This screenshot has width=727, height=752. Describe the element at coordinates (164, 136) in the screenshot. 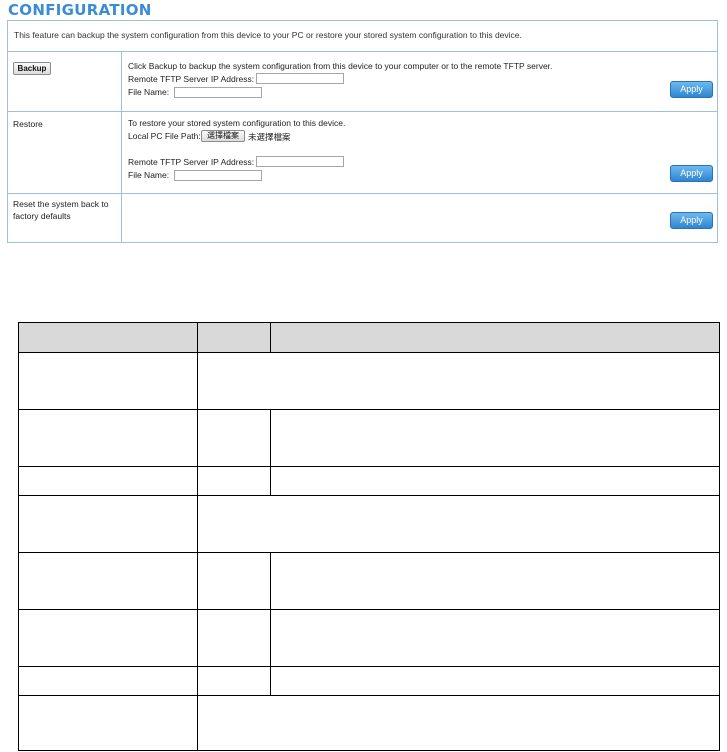

I see `local-path-label: Local PC File Path:` at that location.